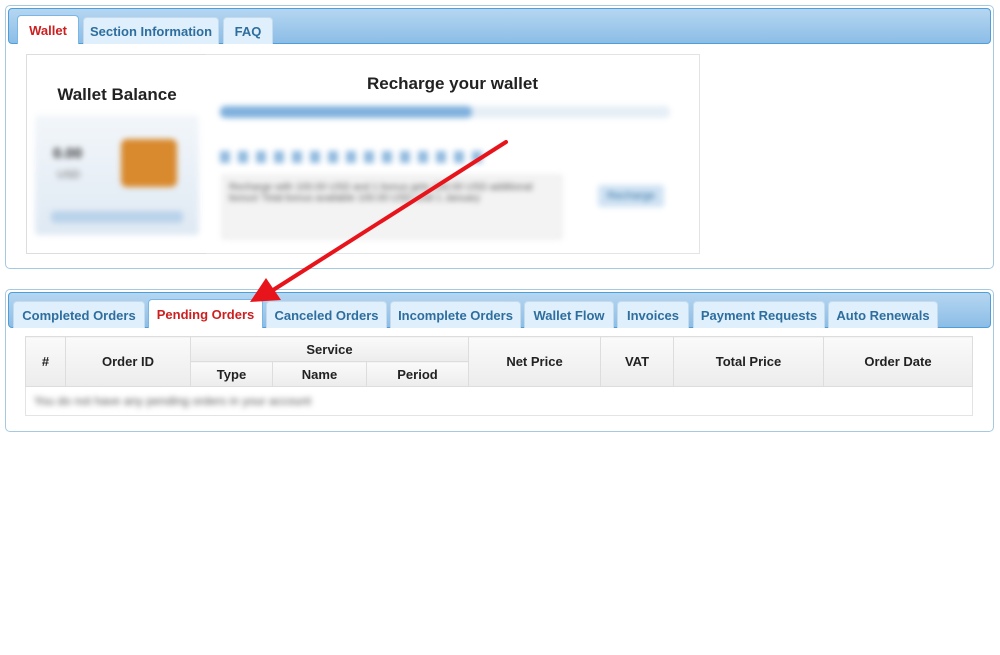  I want to click on tab-canceled-orders: Canceled Orders, so click(326, 314).